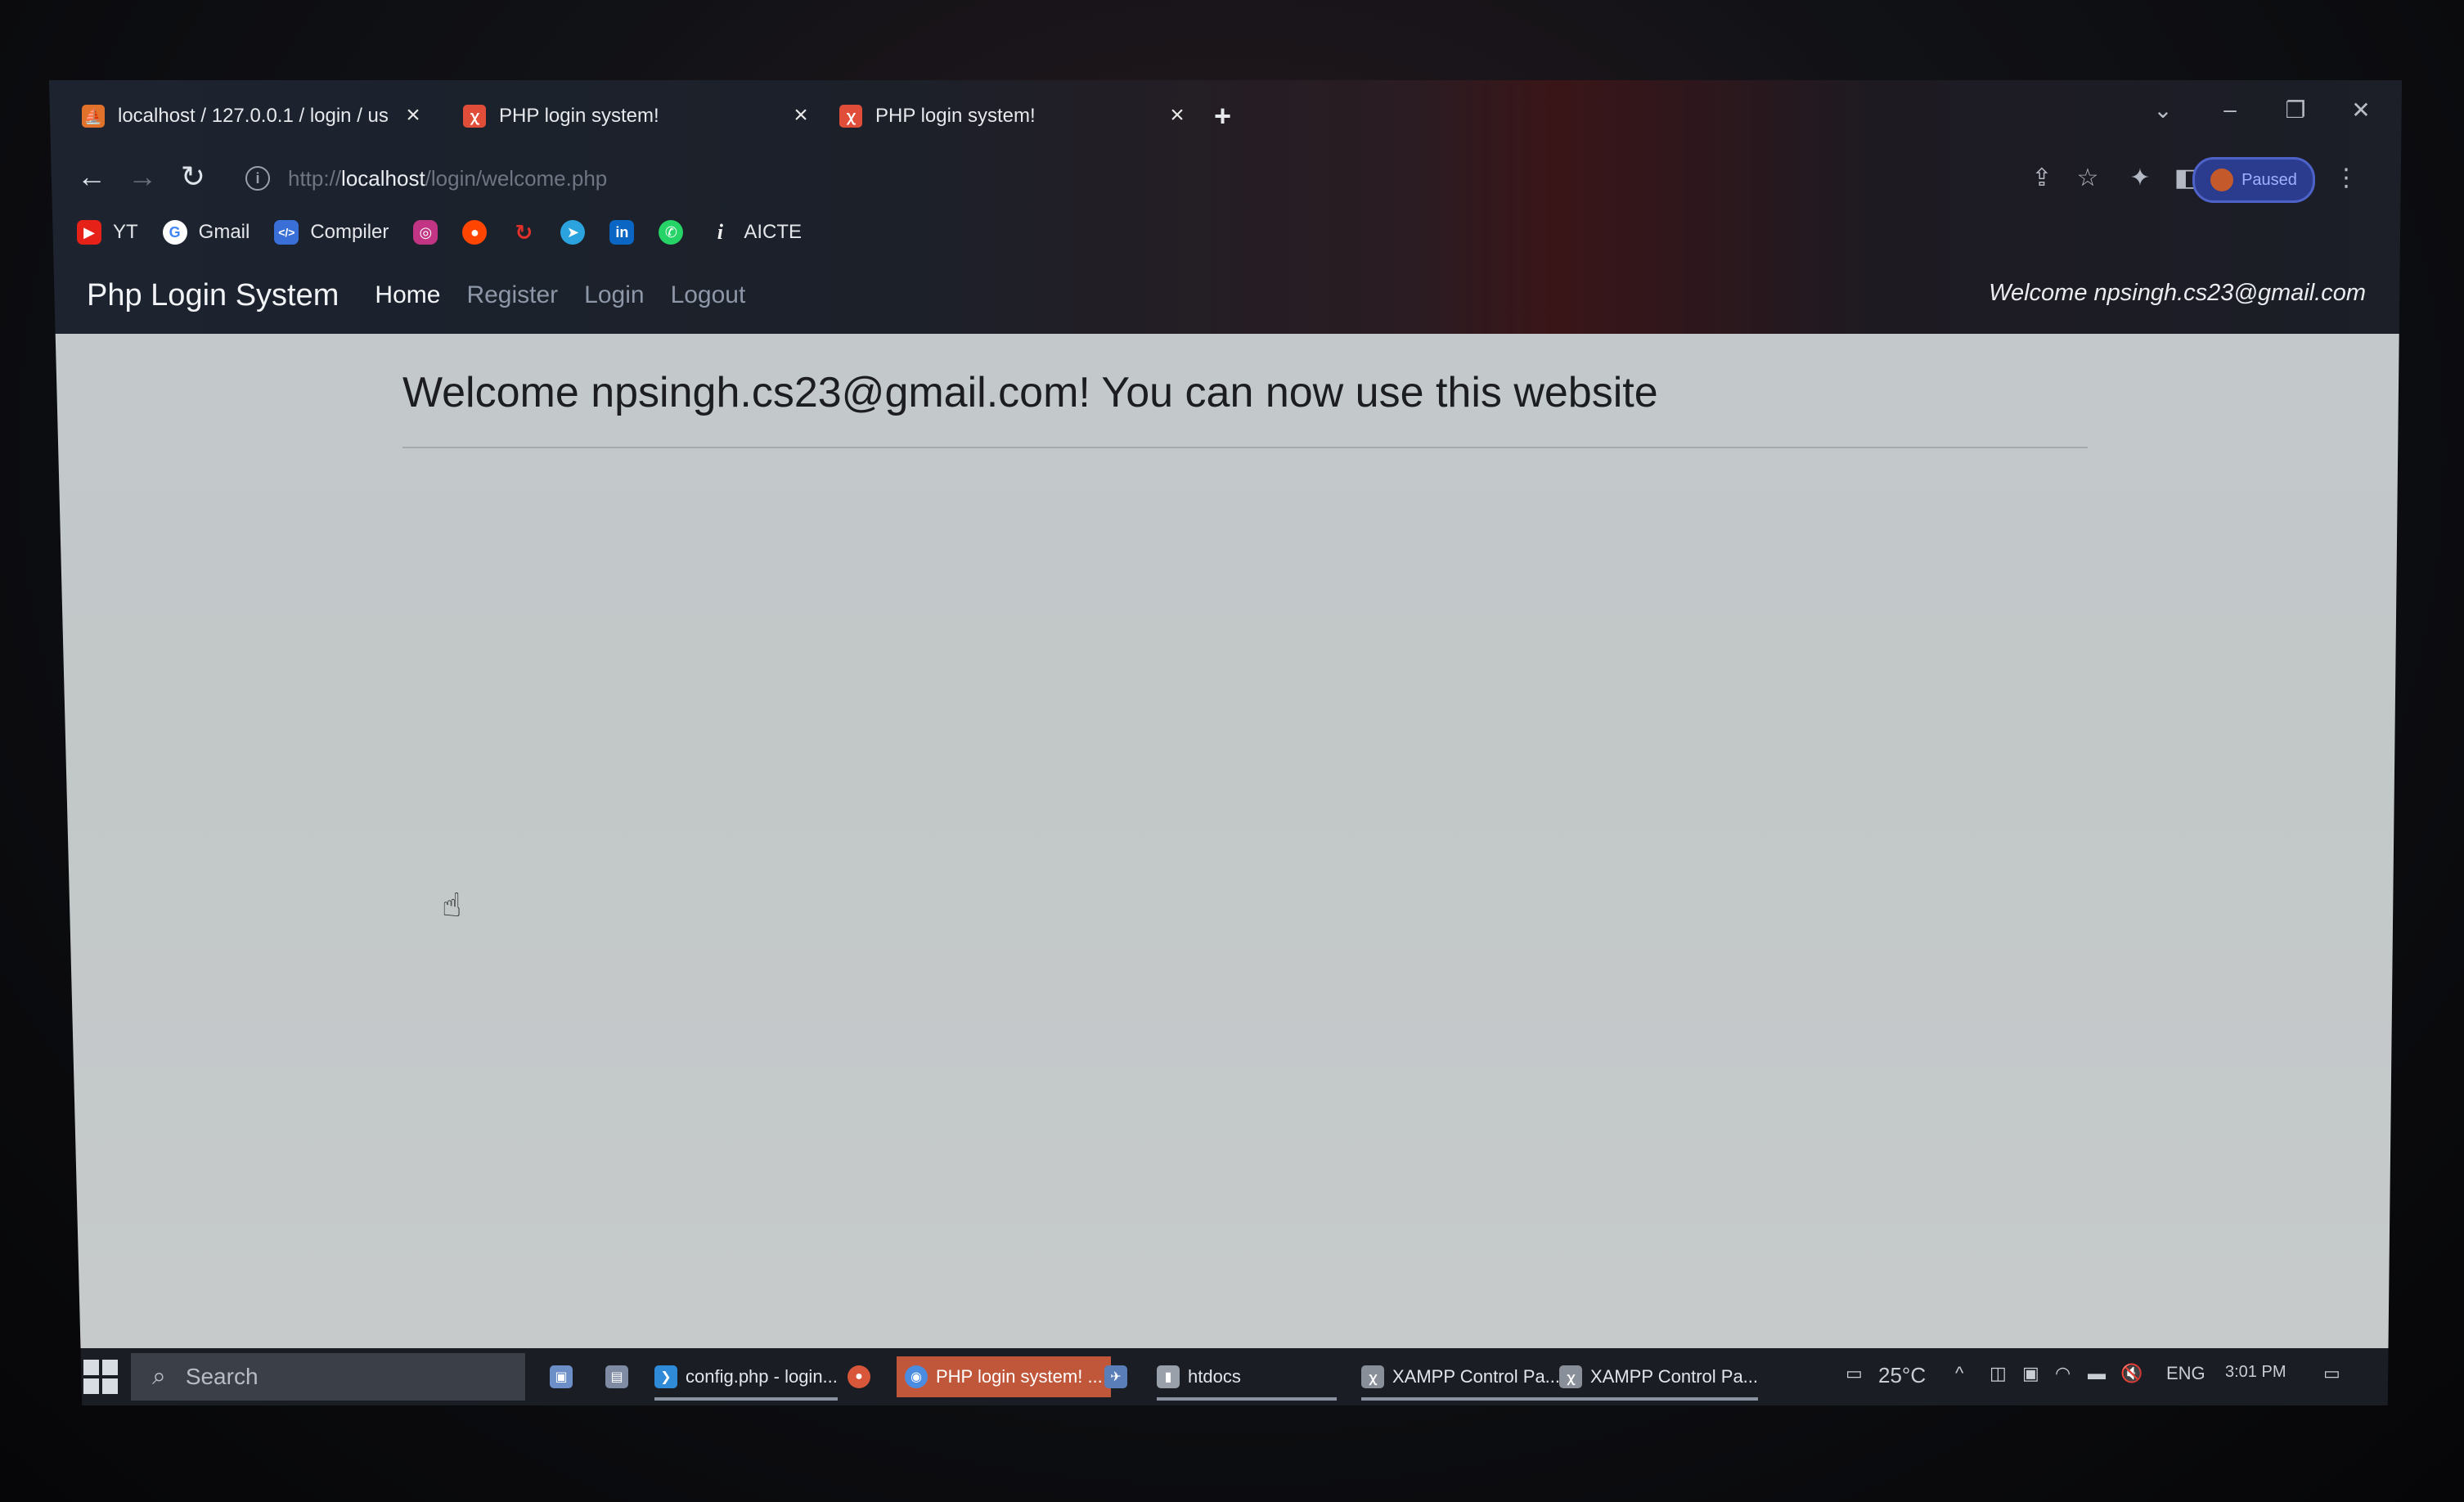  Describe the element at coordinates (101, 1378) in the screenshot. I see `windows-start-icon` at that location.